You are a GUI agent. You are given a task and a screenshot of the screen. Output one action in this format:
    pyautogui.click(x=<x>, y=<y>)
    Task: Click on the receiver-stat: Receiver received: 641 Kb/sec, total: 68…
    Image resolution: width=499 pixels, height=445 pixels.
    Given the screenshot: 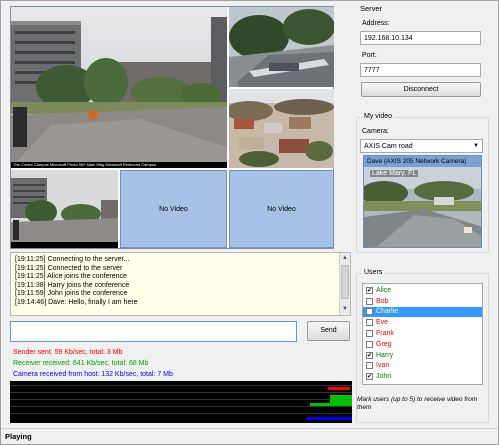 What is the action you would take?
    pyautogui.click(x=81, y=363)
    